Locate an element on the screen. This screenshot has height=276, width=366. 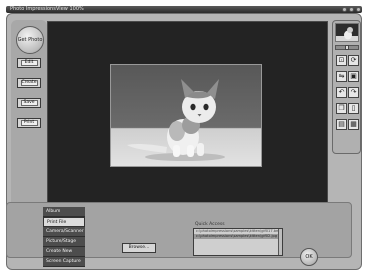
flip-icon: ⇋ is located at coordinates (341, 76).